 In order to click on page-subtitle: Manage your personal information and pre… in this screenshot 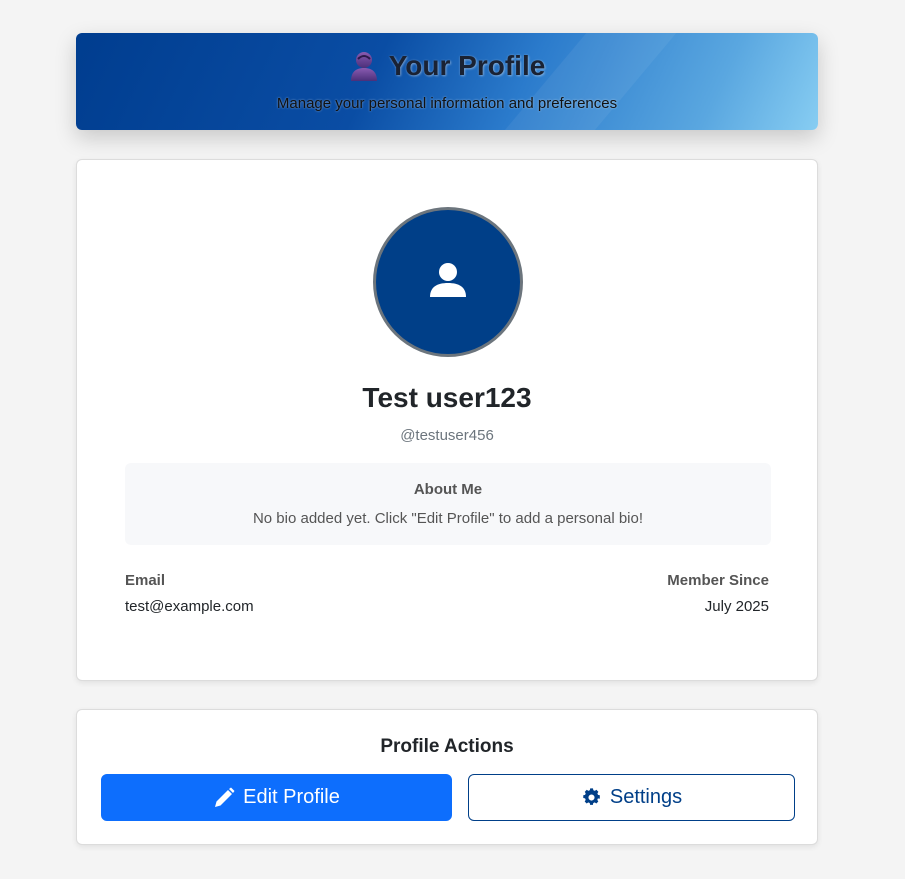, I will do `click(447, 103)`.